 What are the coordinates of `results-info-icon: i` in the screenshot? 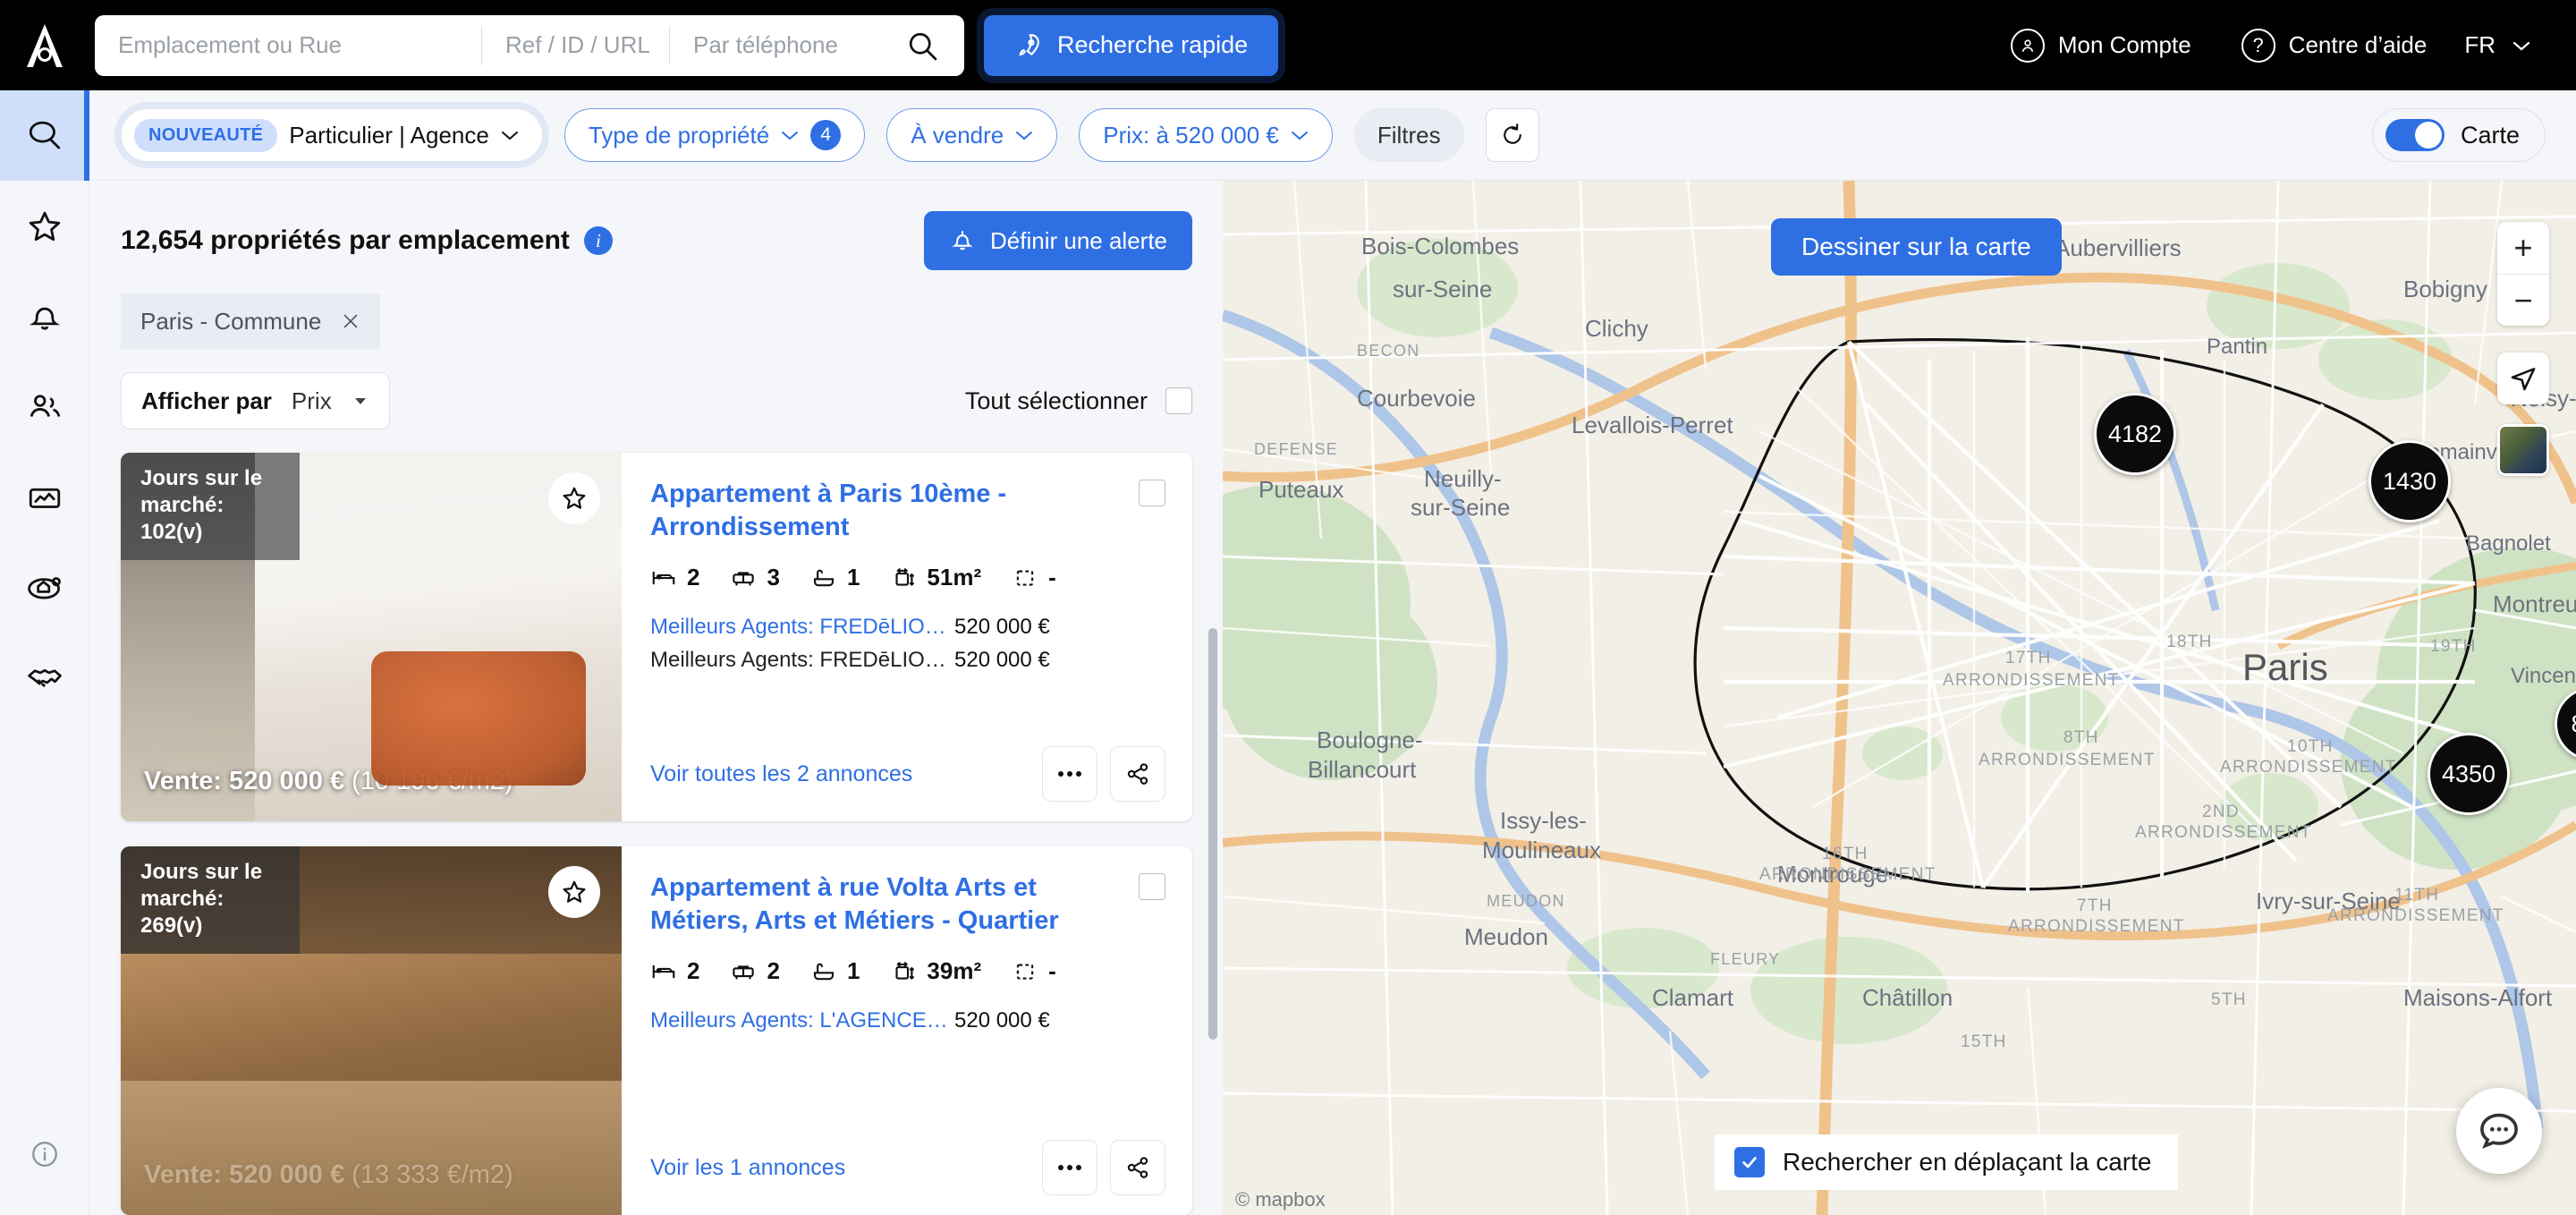 It's located at (598, 241).